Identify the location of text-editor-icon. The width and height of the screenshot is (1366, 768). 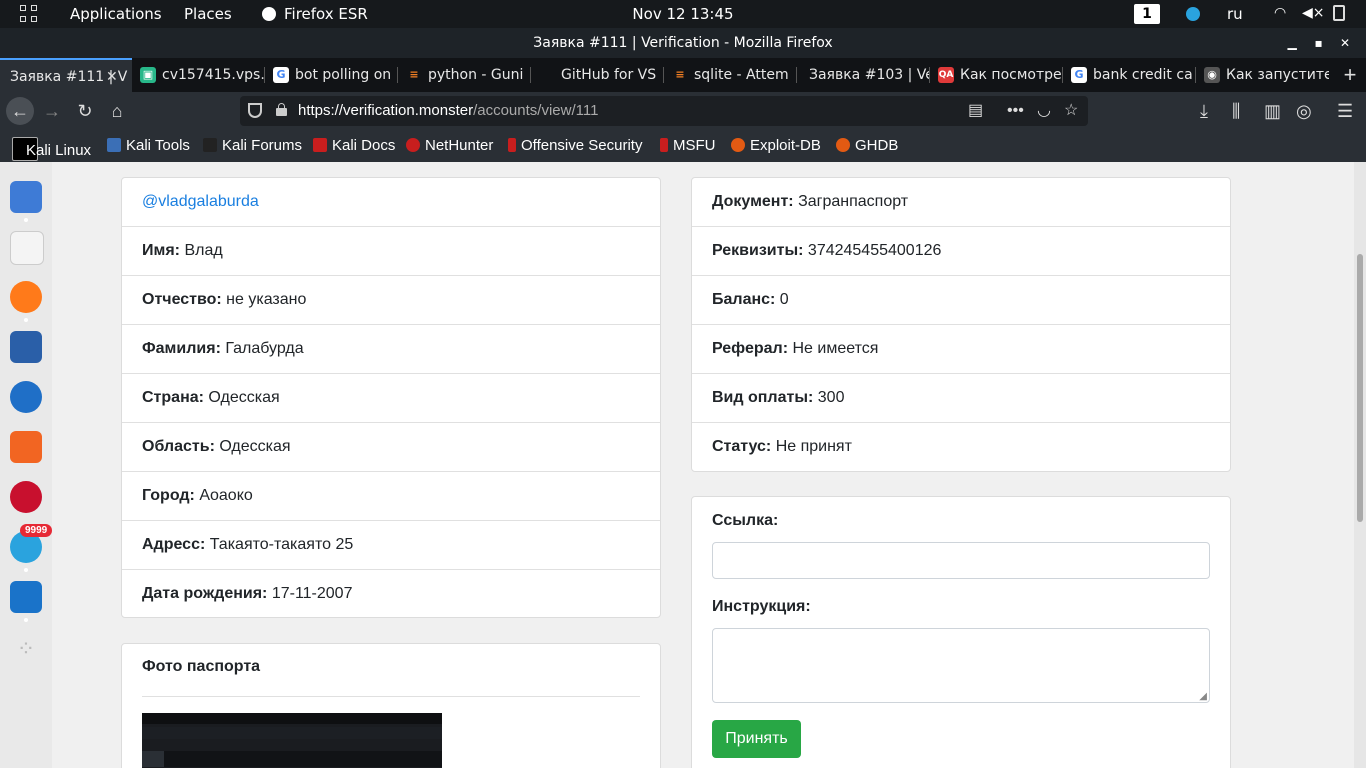
(27, 248).